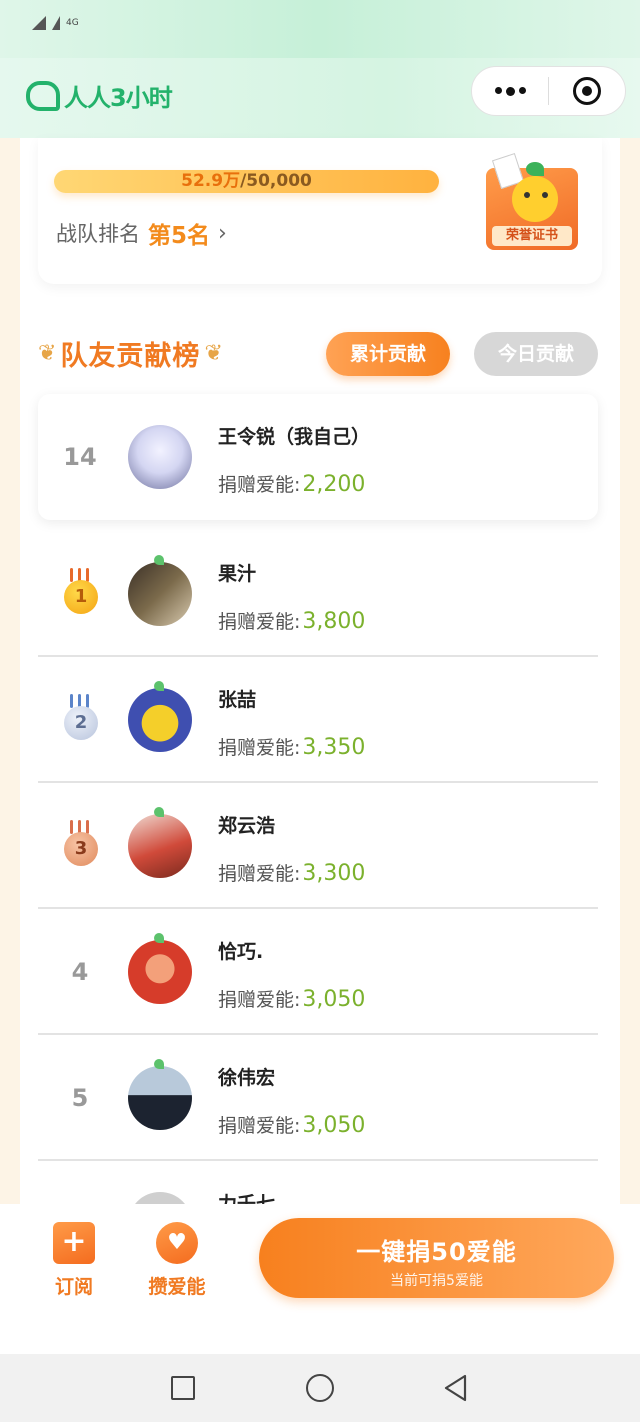  Describe the element at coordinates (456, 1388) in the screenshot. I see `back-icon` at that location.